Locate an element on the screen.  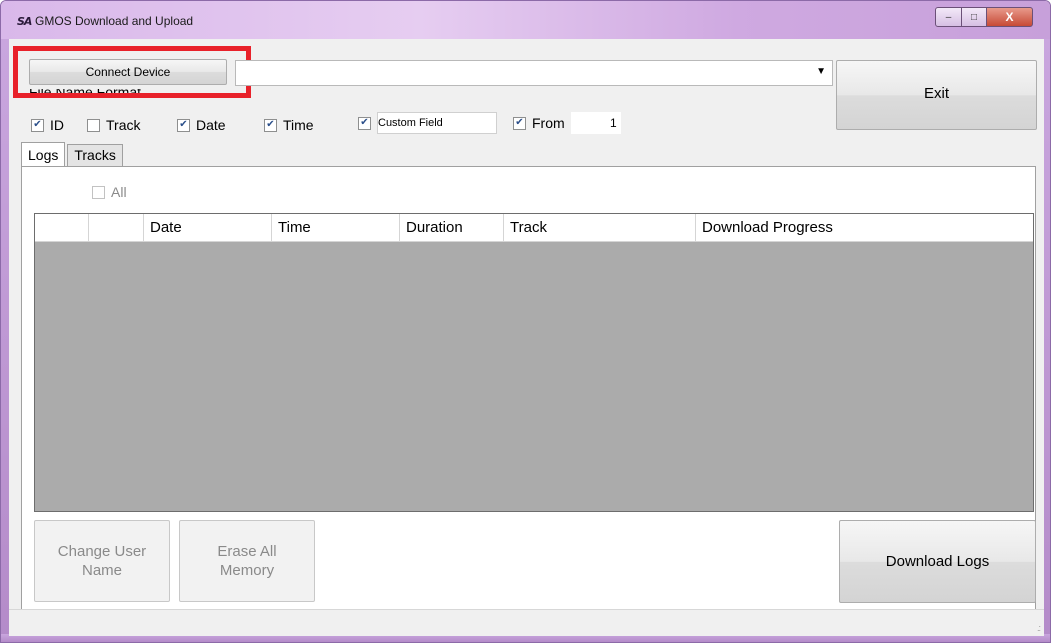
exit-button: Exit is located at coordinates (936, 95).